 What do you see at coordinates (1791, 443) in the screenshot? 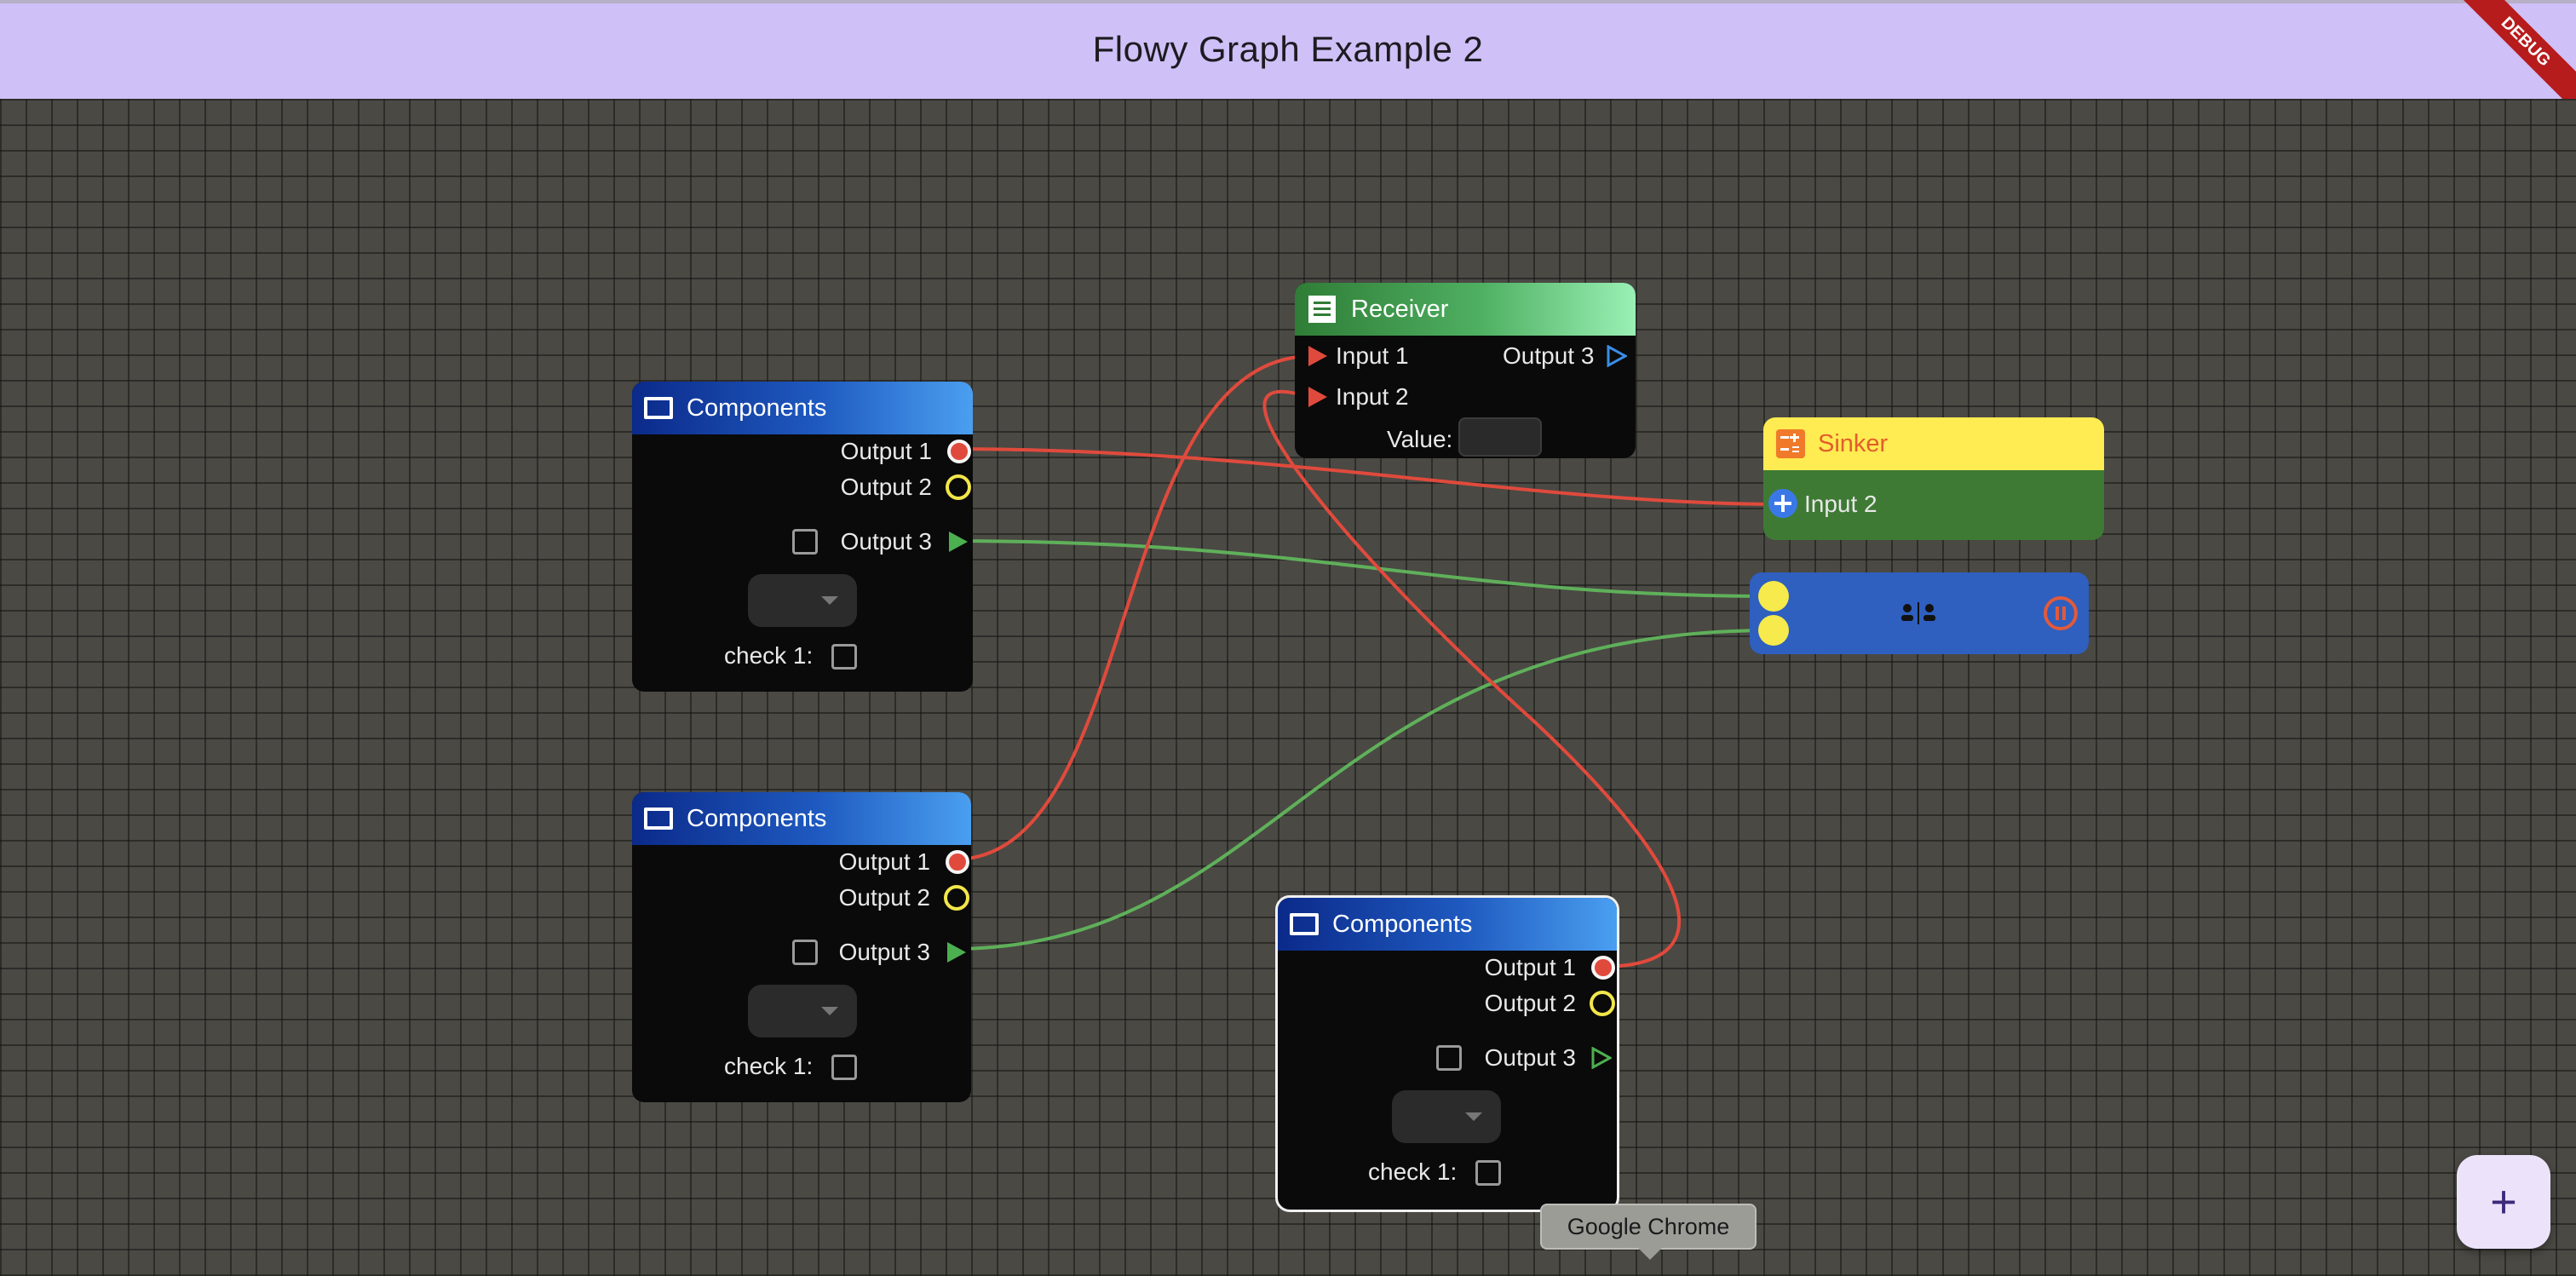
I see `calculator-icon` at bounding box center [1791, 443].